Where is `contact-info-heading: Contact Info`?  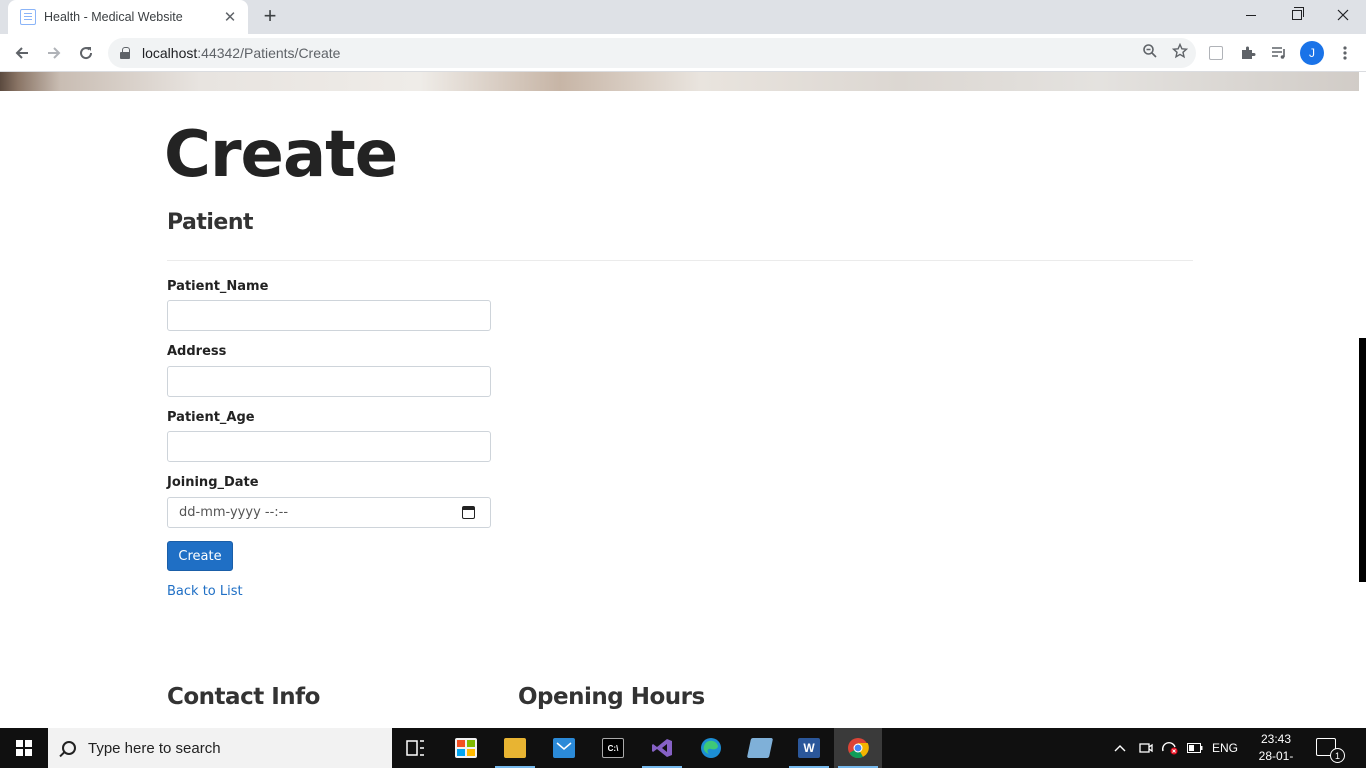 contact-info-heading: Contact Info is located at coordinates (243, 697).